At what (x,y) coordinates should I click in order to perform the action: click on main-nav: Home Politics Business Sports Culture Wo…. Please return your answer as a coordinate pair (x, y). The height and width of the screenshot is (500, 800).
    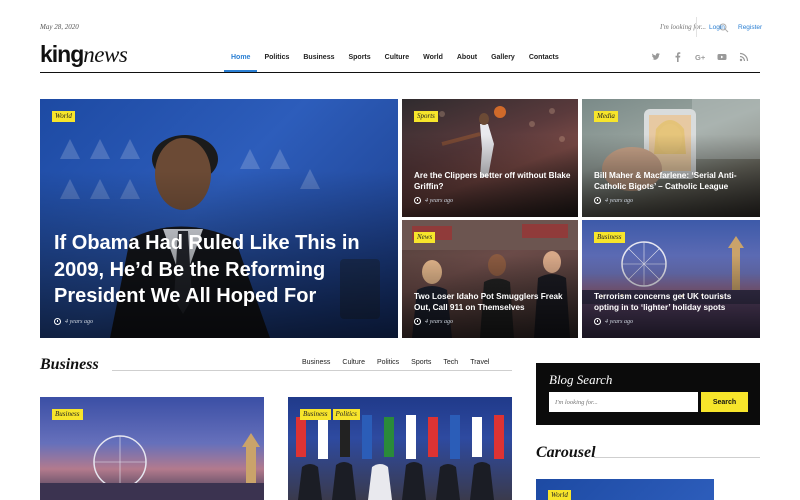
    Looking at the image, I should click on (395, 60).